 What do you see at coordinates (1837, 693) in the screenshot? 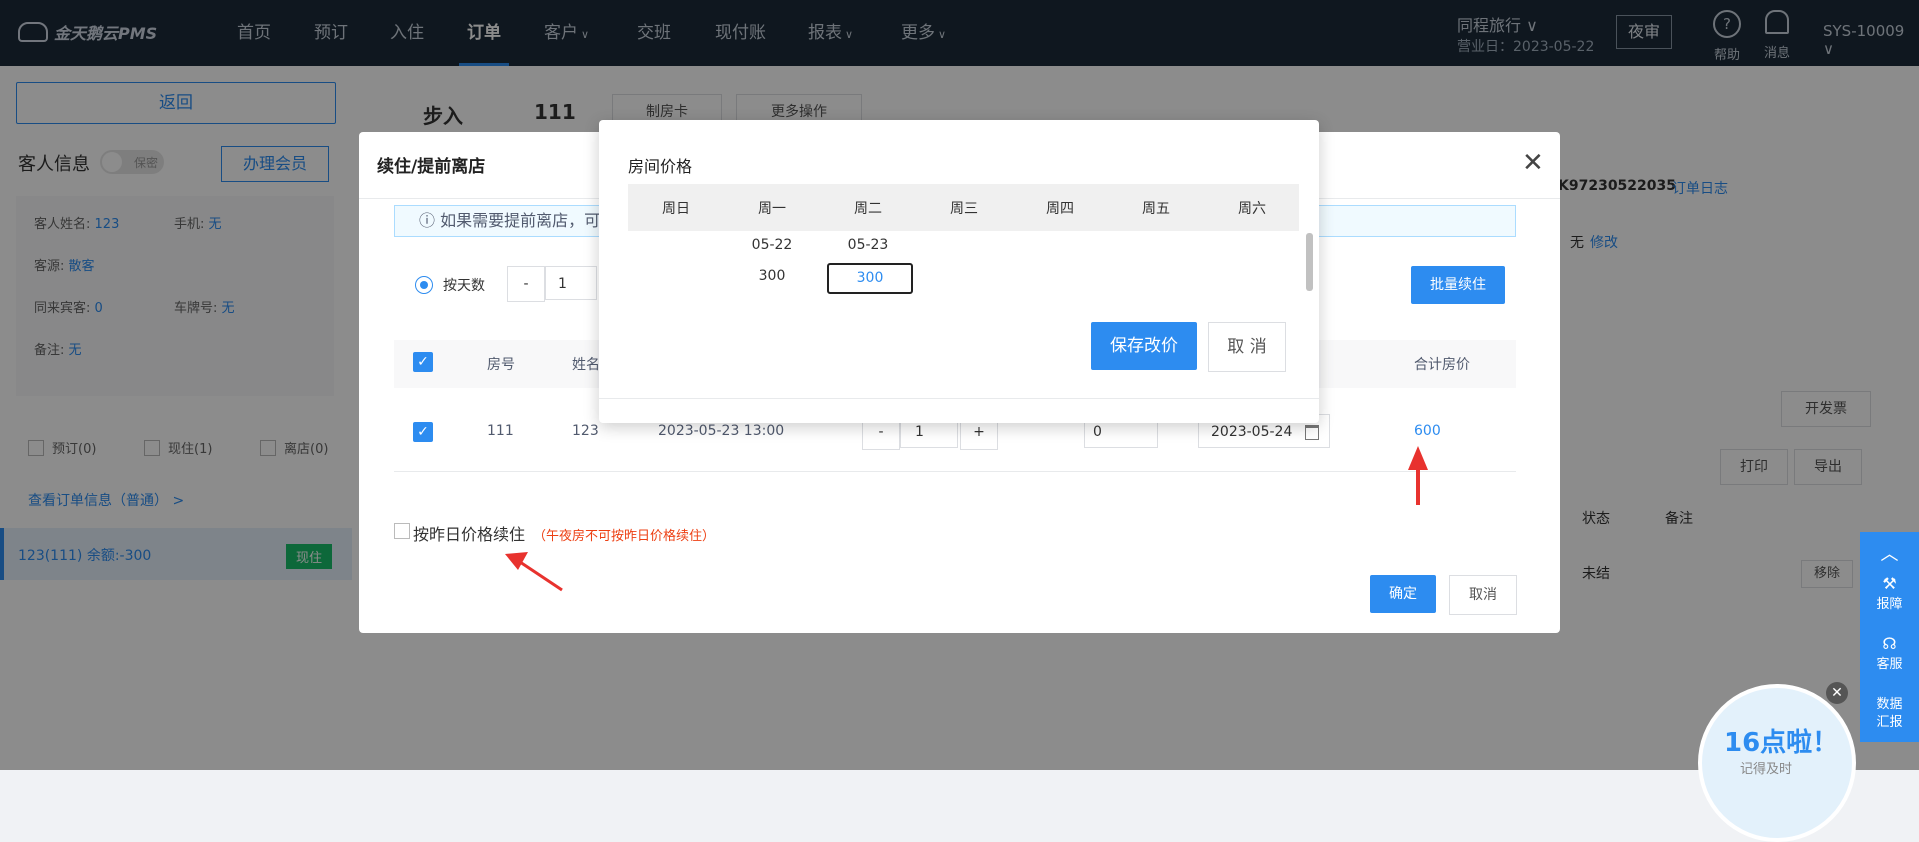
I see `close-icon: ✕` at bounding box center [1837, 693].